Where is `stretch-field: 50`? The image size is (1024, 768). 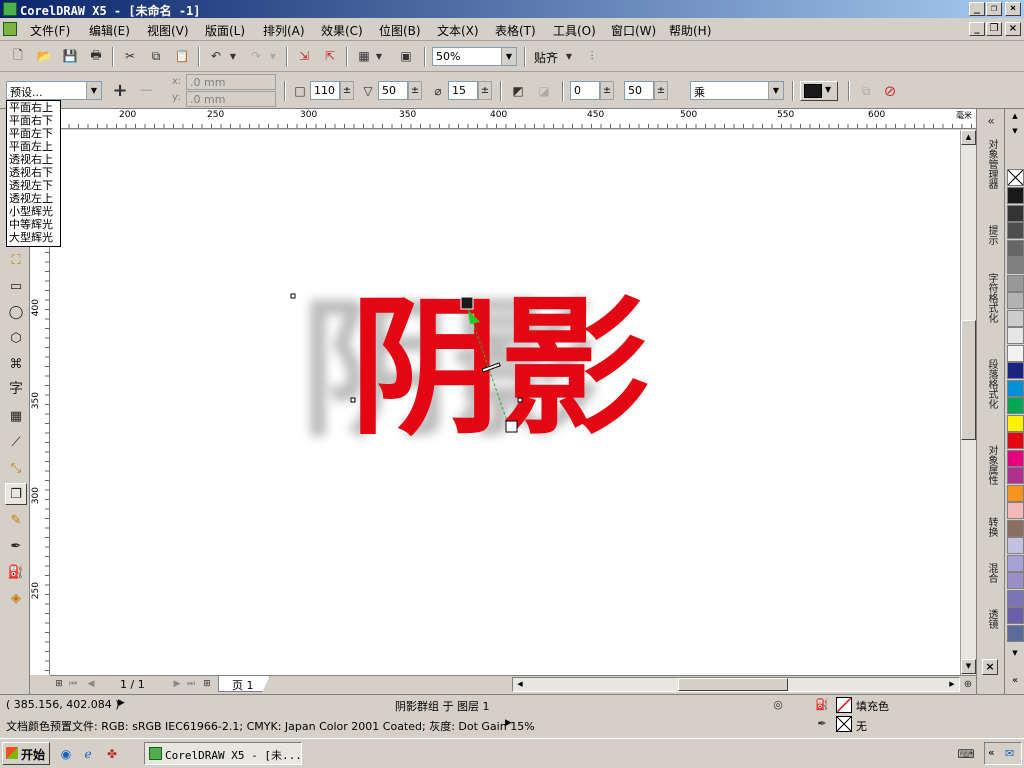
stretch-field: 50 is located at coordinates (639, 90).